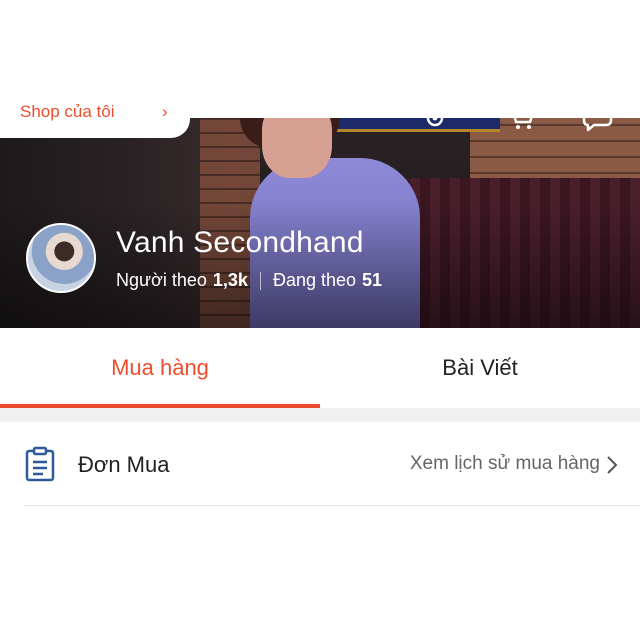 This screenshot has width=640, height=640. Describe the element at coordinates (320, 415) in the screenshot. I see `section-divider` at that location.